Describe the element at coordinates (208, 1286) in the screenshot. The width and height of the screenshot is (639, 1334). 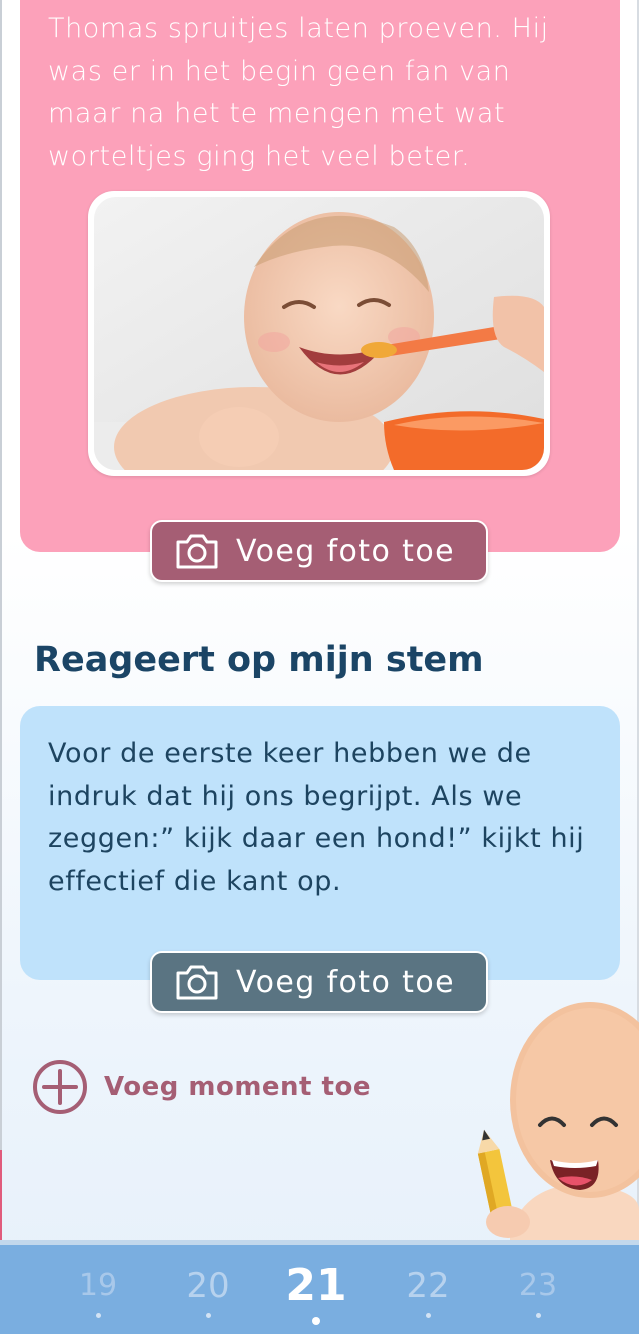
I see `day-number: 20` at that location.